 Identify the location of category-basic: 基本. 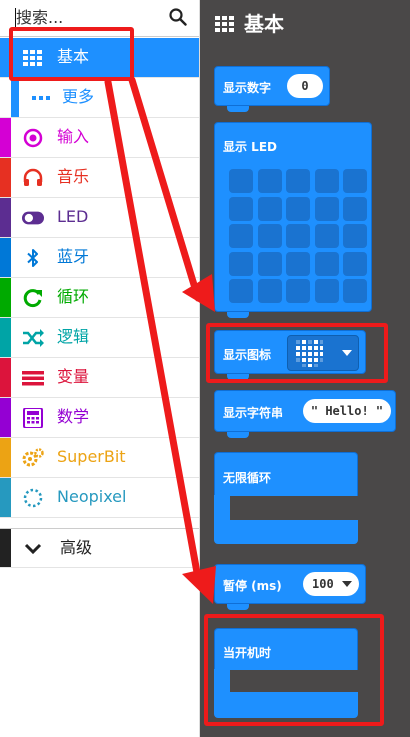
(99, 58).